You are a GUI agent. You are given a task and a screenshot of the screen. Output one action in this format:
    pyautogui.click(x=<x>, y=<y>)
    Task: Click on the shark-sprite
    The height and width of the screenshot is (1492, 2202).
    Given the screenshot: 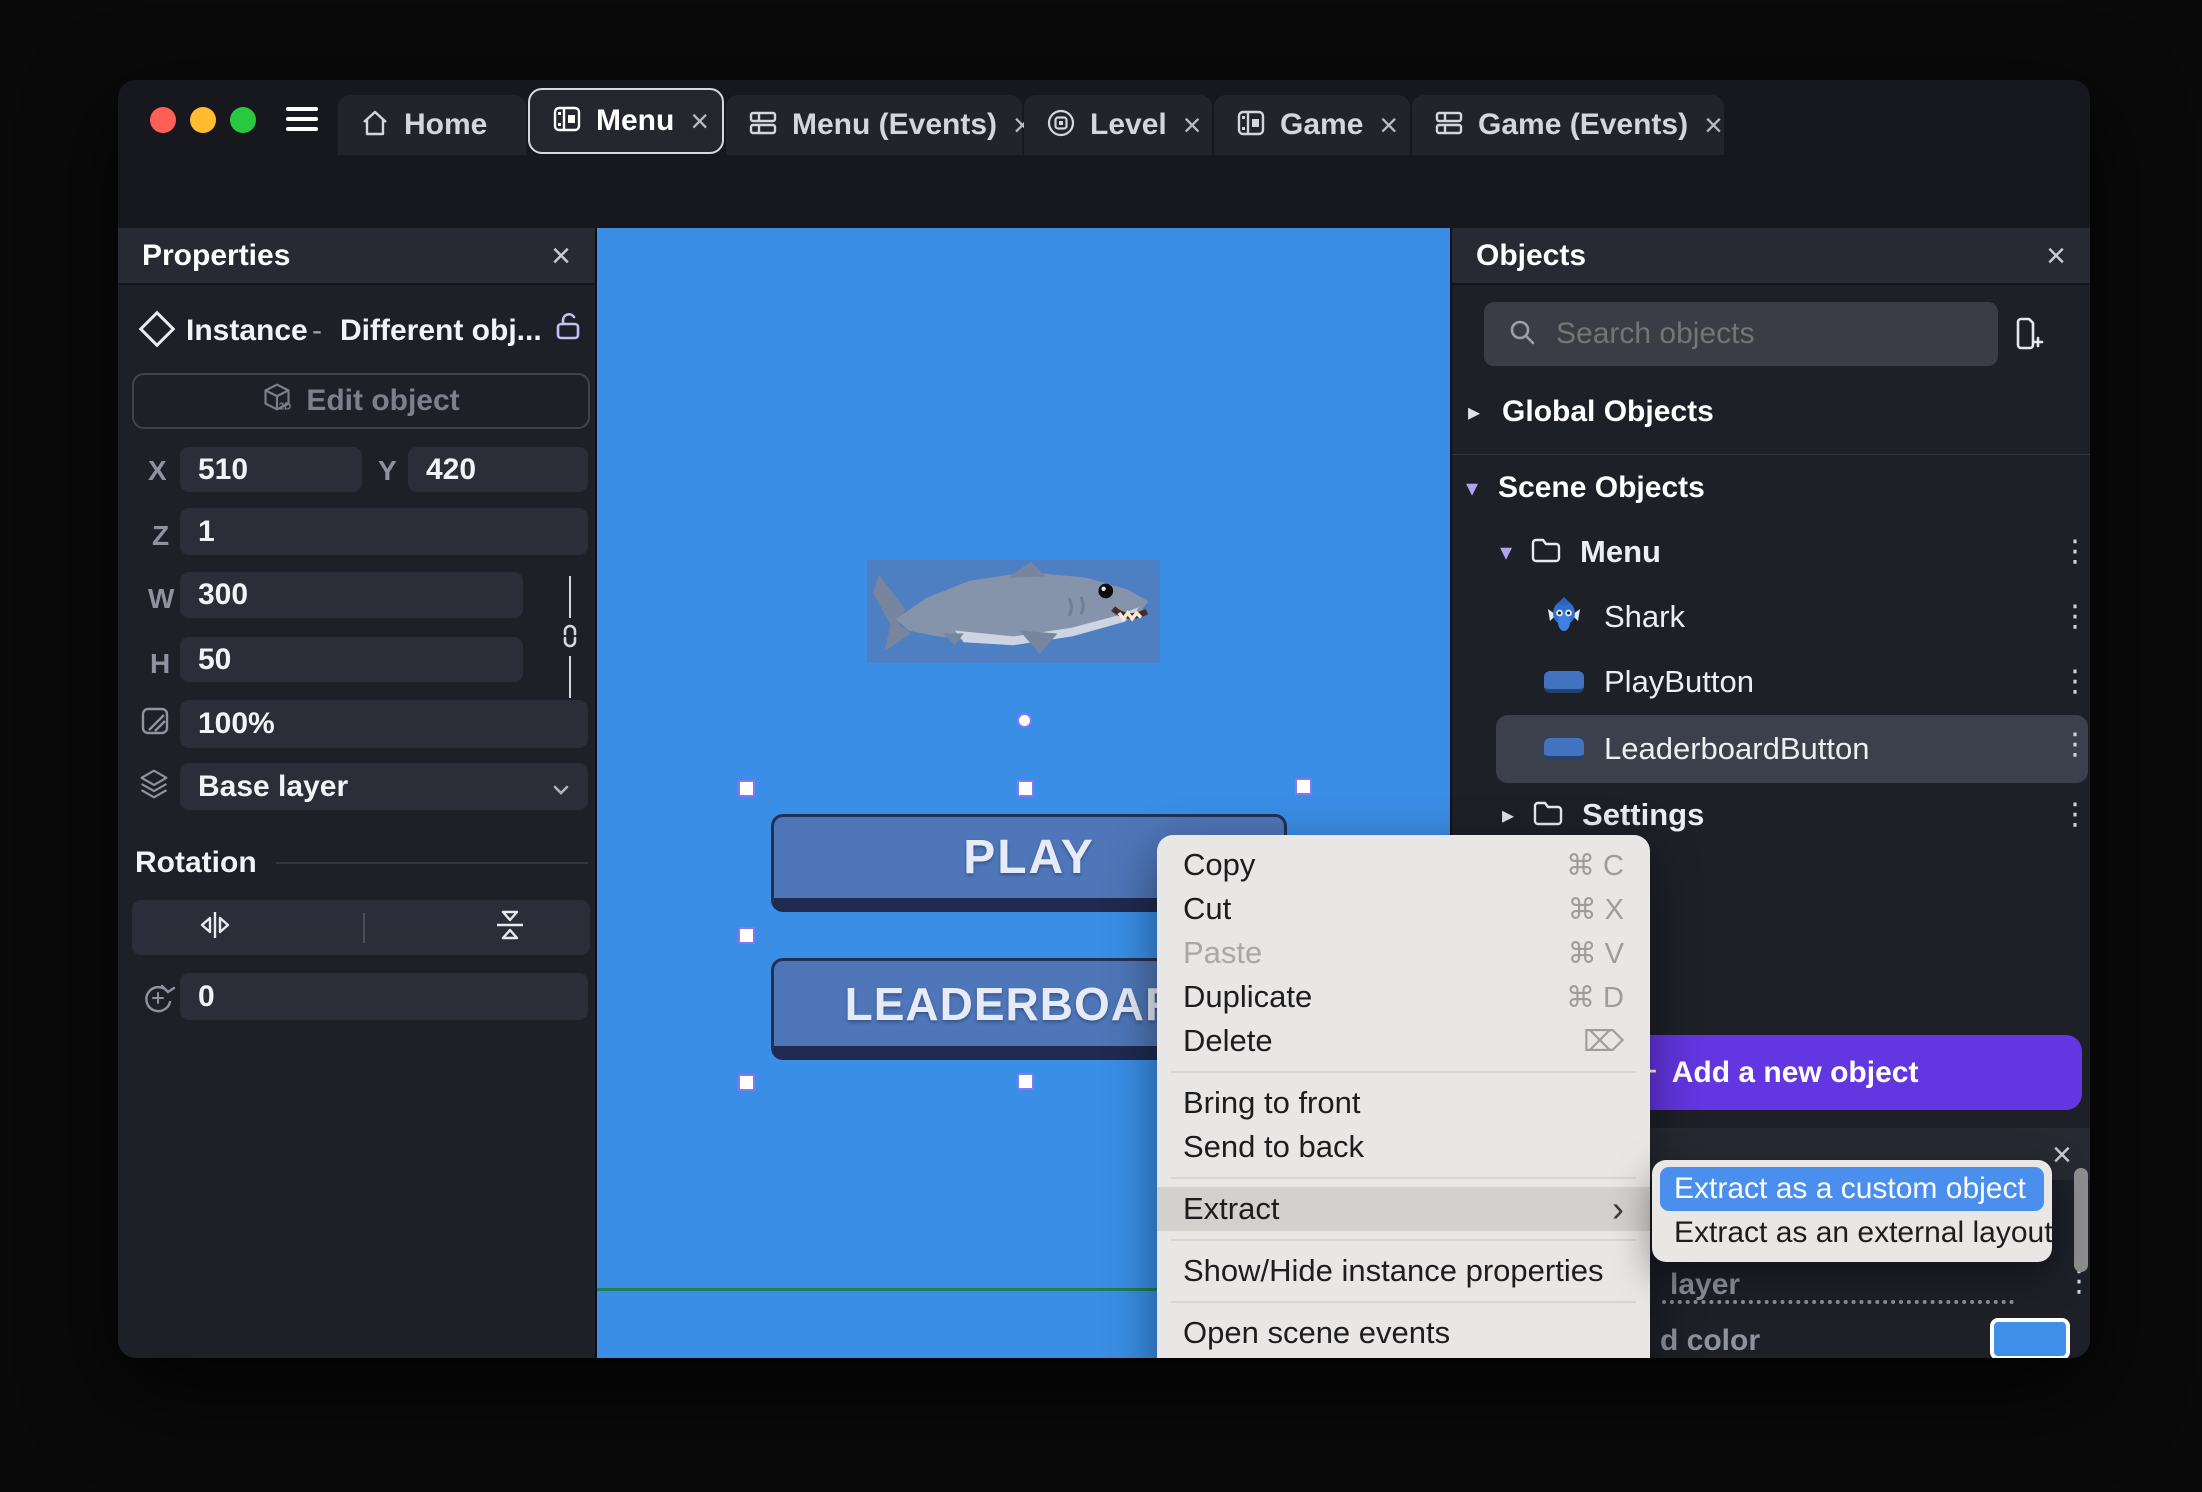 What is the action you would take?
    pyautogui.click(x=1013, y=611)
    